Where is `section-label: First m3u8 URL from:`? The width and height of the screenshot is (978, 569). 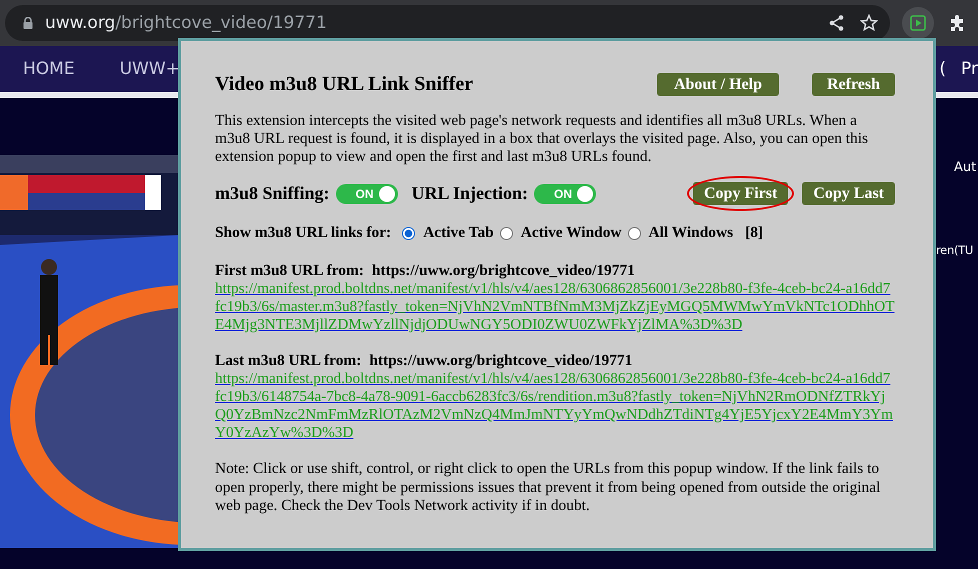 section-label: First m3u8 URL from: is located at coordinates (289, 271).